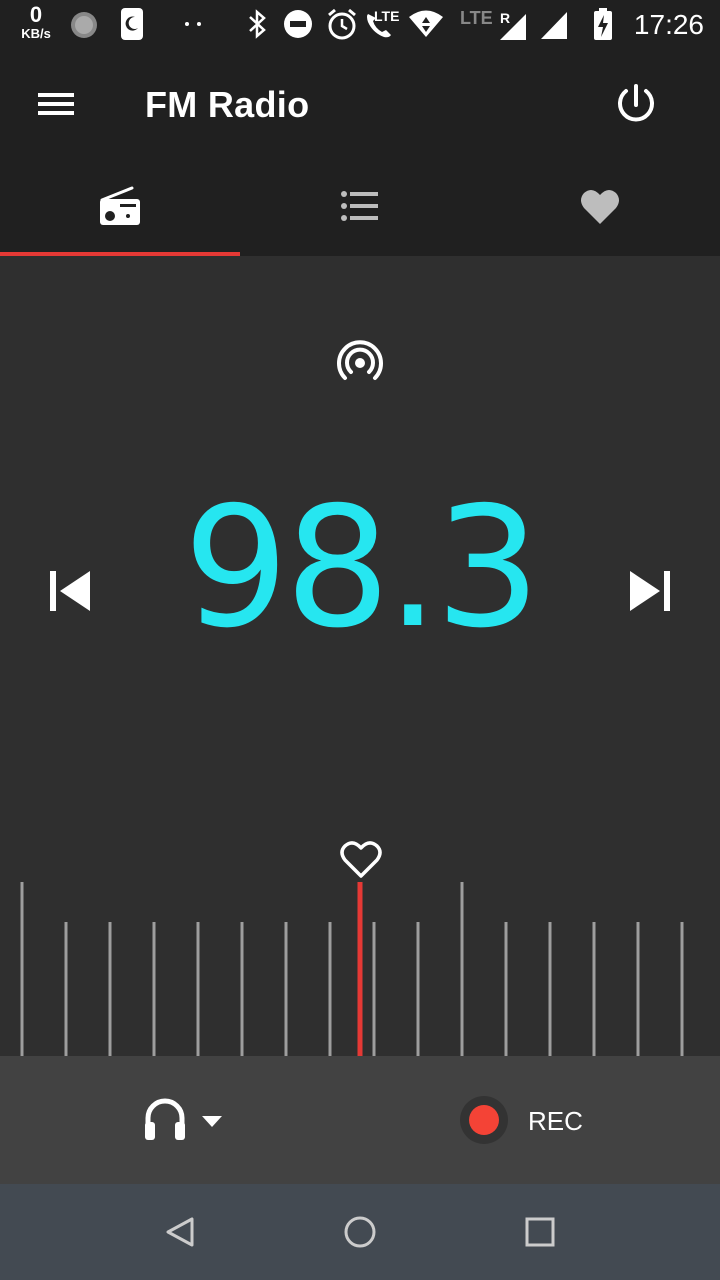 This screenshot has height=1280, width=720. What do you see at coordinates (36, 33) in the screenshot?
I see `network-speed-unit: KB/s` at bounding box center [36, 33].